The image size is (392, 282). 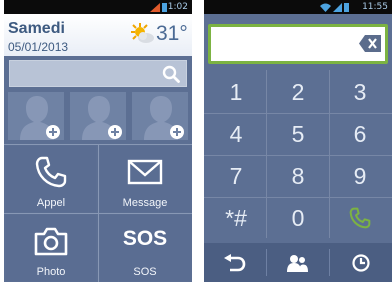 I want to click on call-tile-label: Appel, so click(x=51, y=203).